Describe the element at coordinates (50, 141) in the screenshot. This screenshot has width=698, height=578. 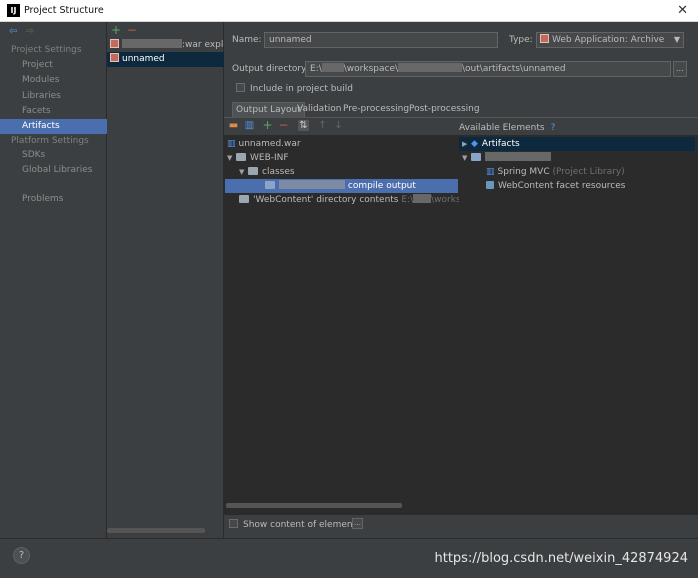
I see `platform-settings-heading: Platform Settings` at that location.